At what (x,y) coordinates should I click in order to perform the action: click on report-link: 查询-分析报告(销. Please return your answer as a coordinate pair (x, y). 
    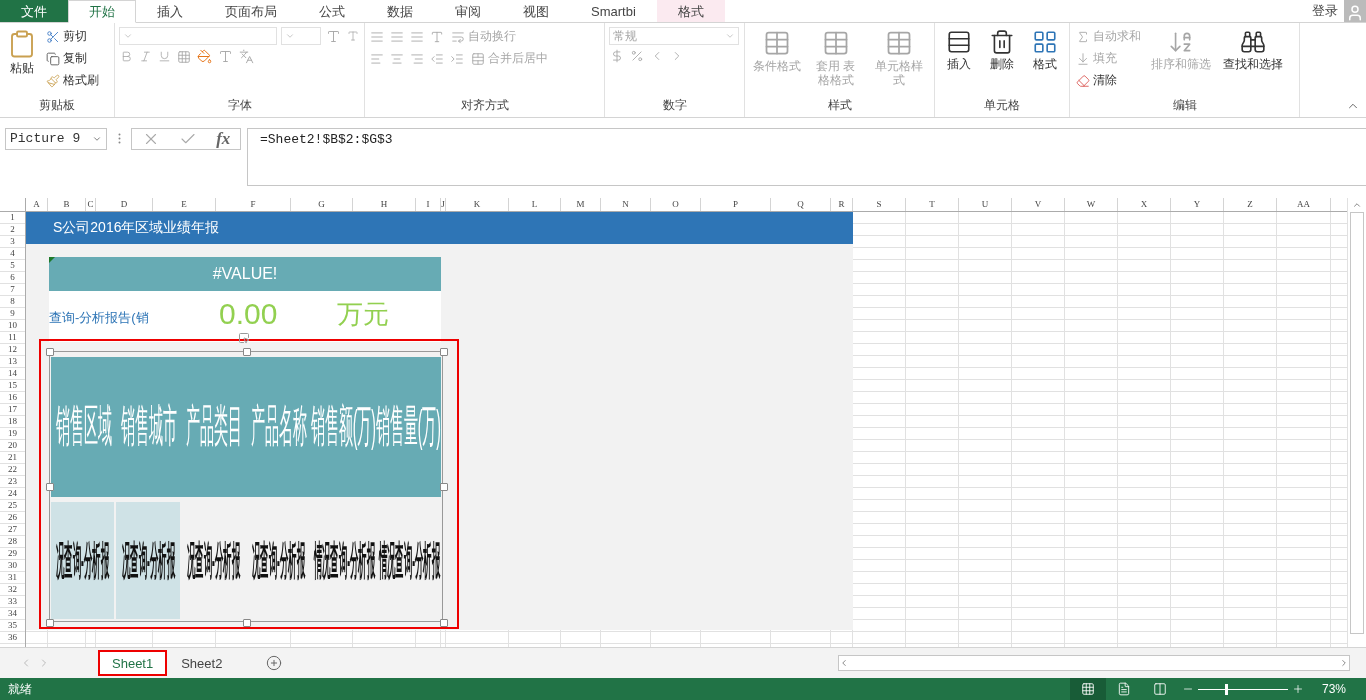
    Looking at the image, I should click on (124, 318).